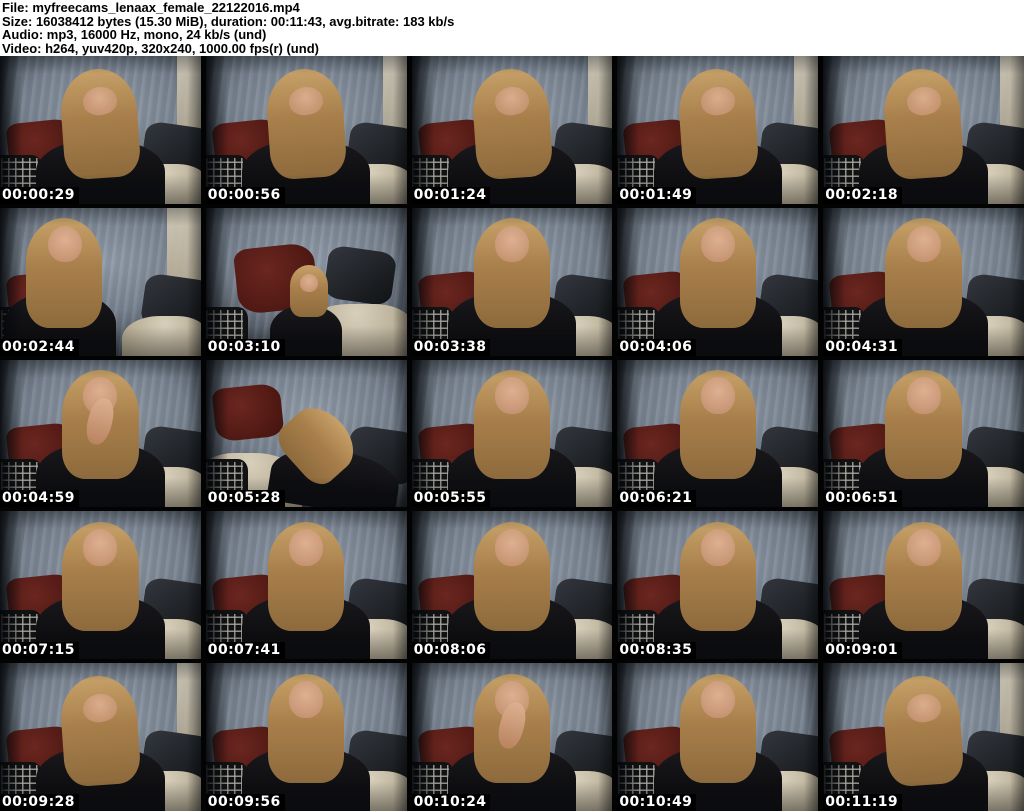  I want to click on video-thumbnail: 00:00:29, so click(100, 130).